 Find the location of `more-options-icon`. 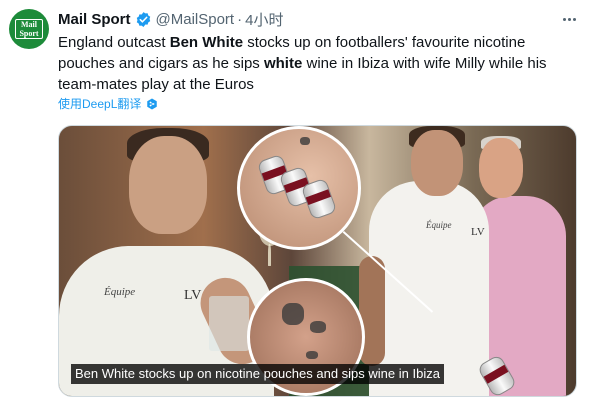

more-options-icon is located at coordinates (569, 19).